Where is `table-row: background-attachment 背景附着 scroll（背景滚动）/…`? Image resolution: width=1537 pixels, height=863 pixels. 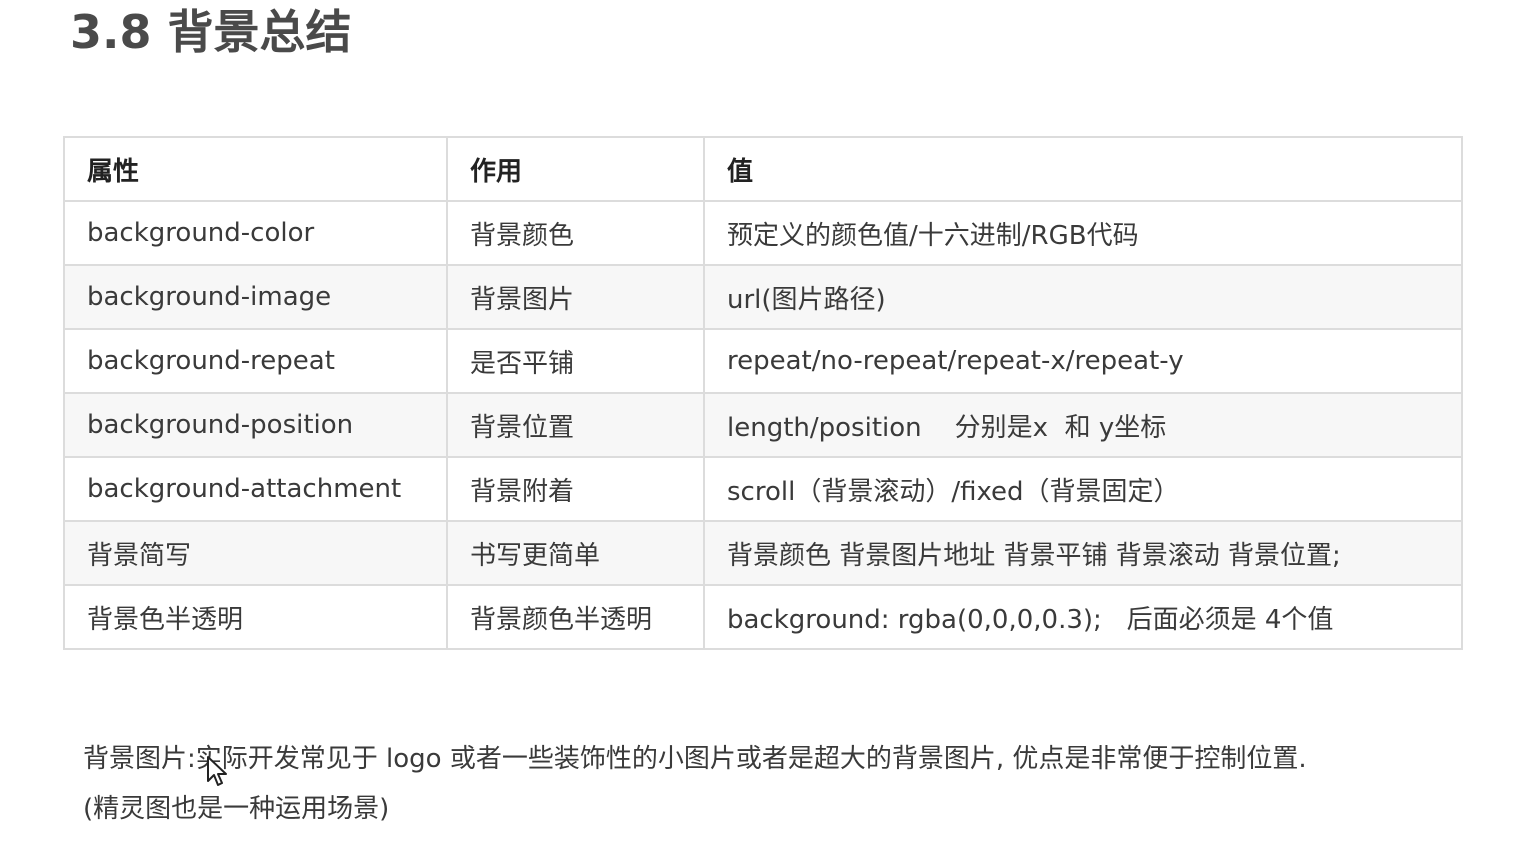
table-row: background-attachment 背景附着 scroll（背景滚动）/… is located at coordinates (763, 489).